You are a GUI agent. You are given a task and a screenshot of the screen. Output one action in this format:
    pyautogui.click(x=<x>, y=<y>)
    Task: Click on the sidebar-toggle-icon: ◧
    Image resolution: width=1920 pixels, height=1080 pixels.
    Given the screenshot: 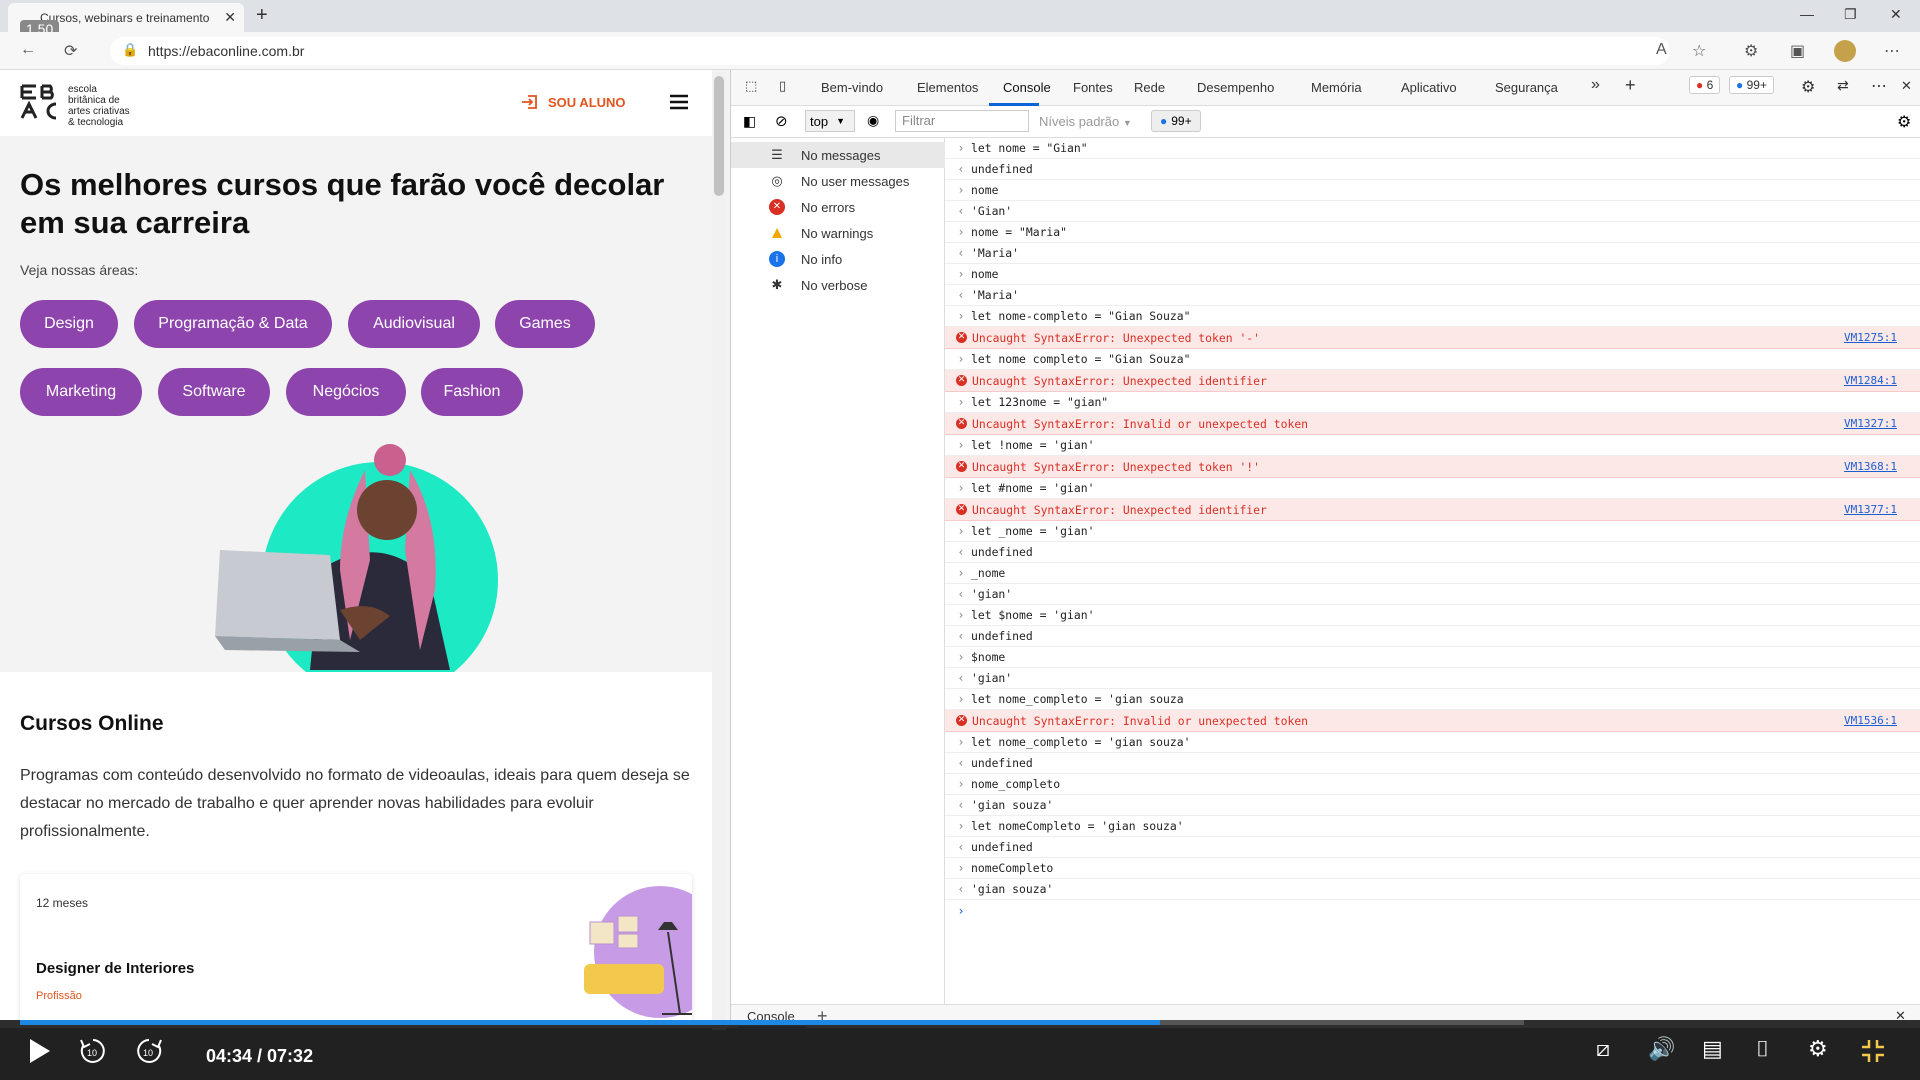 What is the action you would take?
    pyautogui.click(x=749, y=121)
    